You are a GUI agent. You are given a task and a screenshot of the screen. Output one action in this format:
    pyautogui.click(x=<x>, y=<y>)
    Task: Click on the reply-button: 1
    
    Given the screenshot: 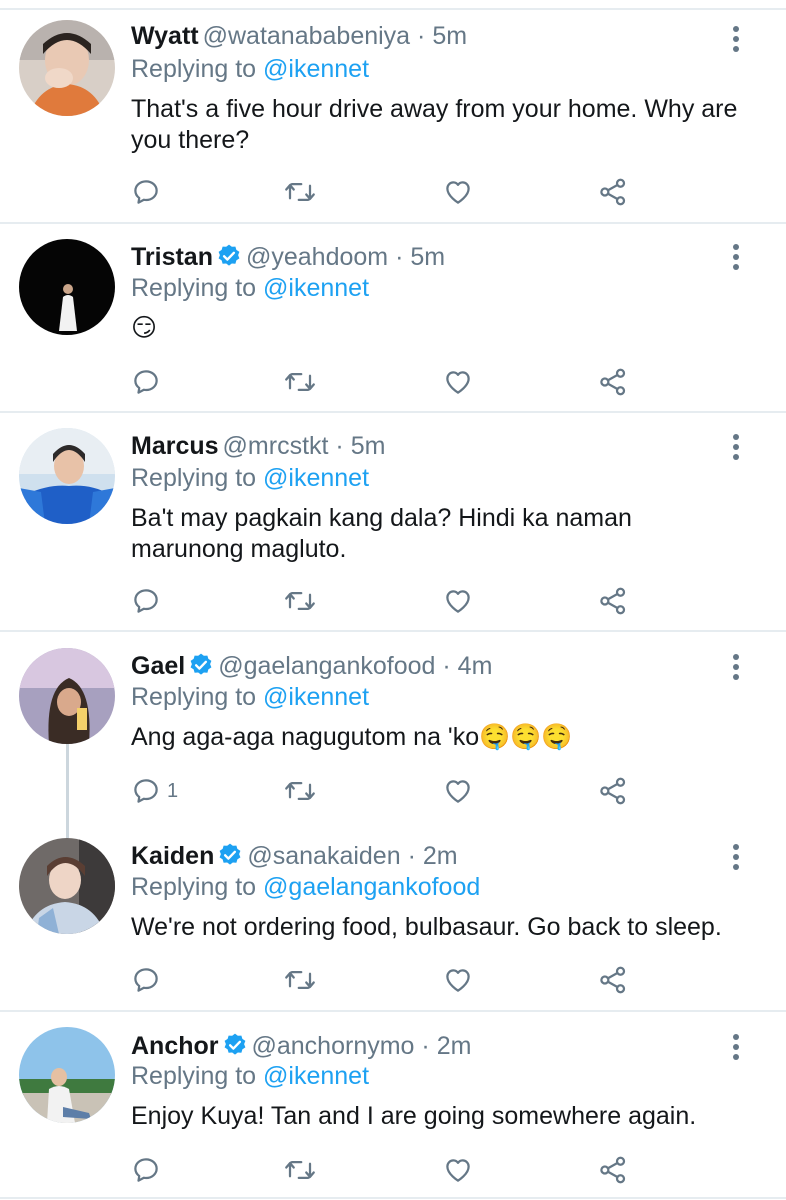 What is the action you would take?
    pyautogui.click(x=154, y=791)
    